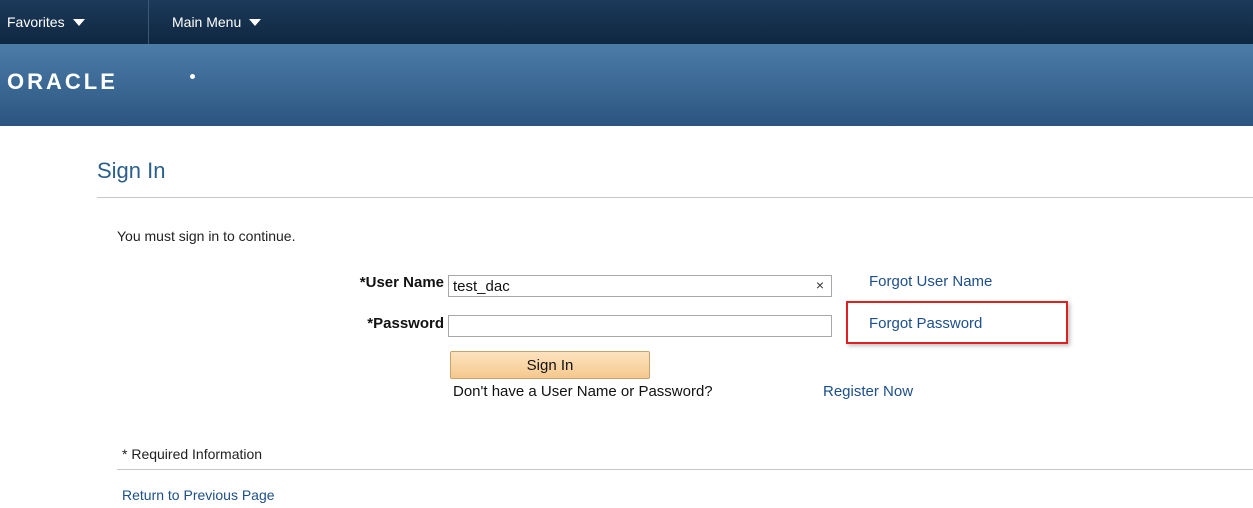  Describe the element at coordinates (640, 326) in the screenshot. I see `password-input` at that location.